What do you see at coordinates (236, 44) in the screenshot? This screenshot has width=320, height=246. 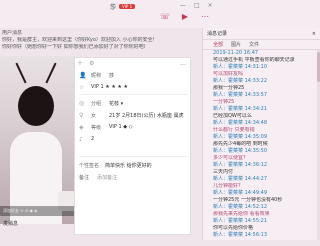 I see `tab-images: 图片` at bounding box center [236, 44].